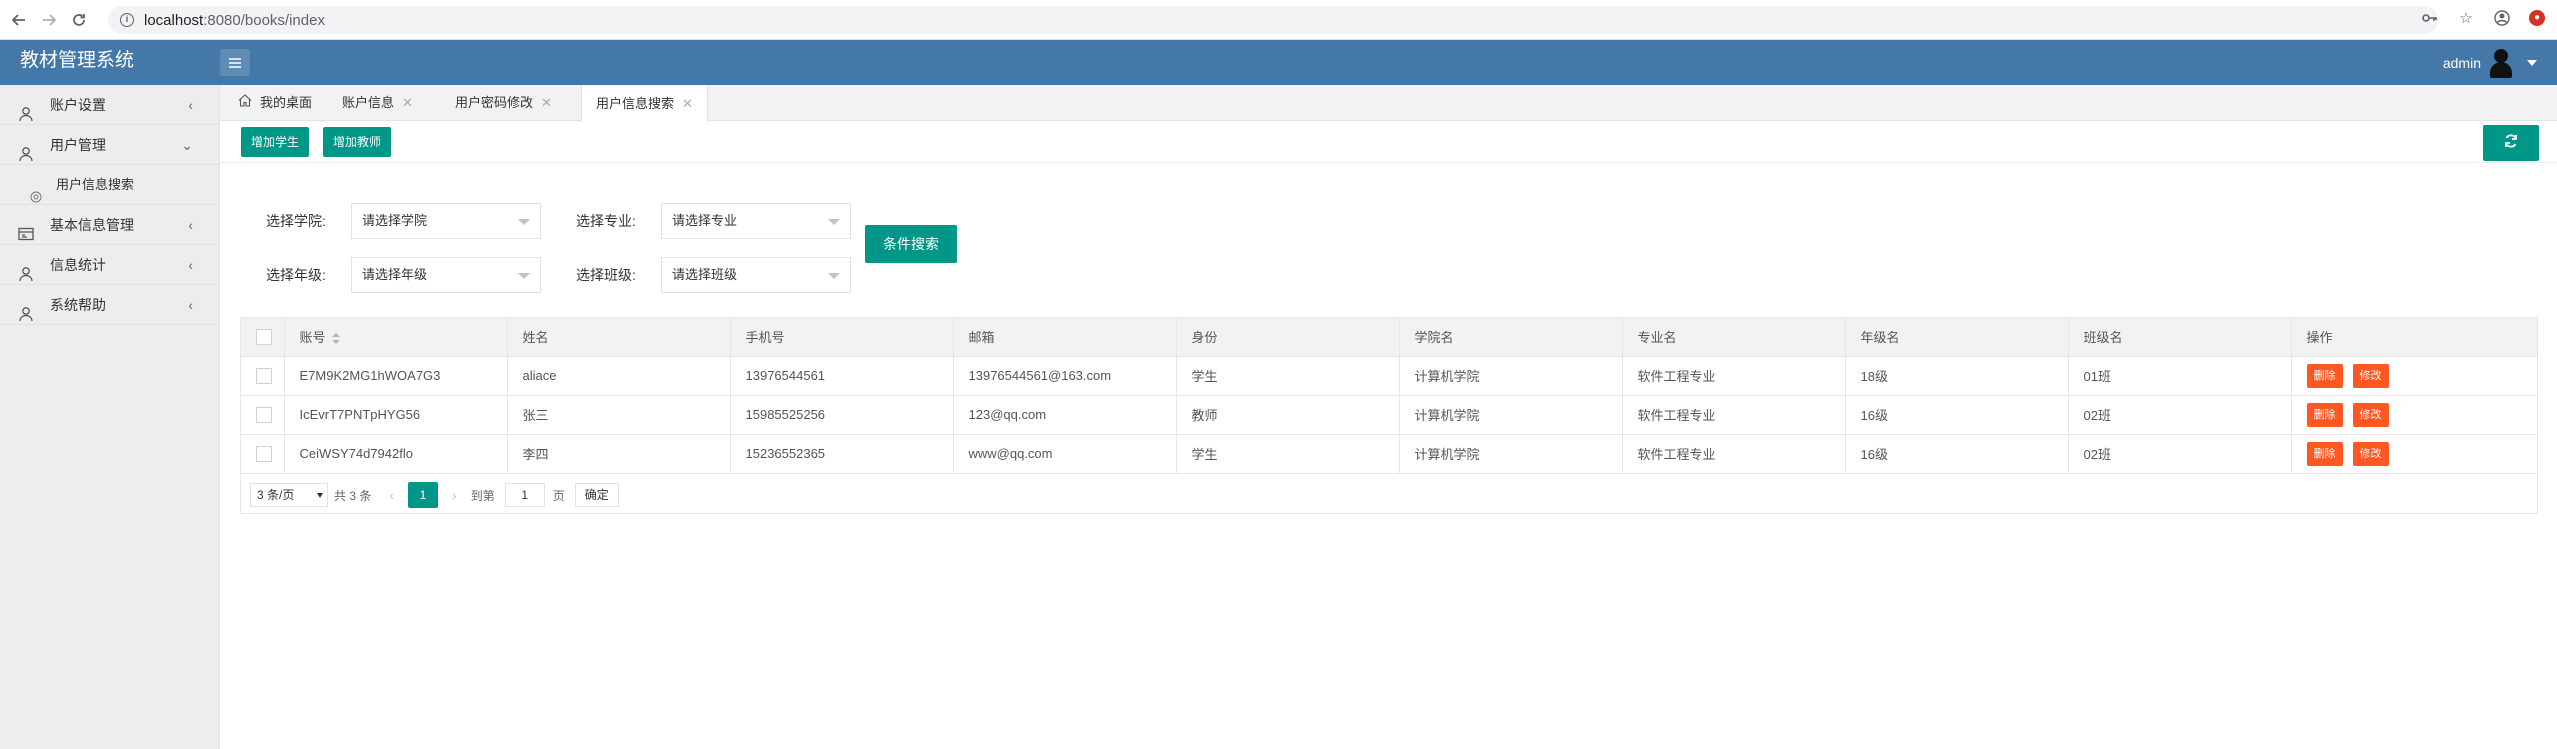 The height and width of the screenshot is (749, 2557). What do you see at coordinates (368, 102) in the screenshot?
I see `tab-label: 账户信息` at bounding box center [368, 102].